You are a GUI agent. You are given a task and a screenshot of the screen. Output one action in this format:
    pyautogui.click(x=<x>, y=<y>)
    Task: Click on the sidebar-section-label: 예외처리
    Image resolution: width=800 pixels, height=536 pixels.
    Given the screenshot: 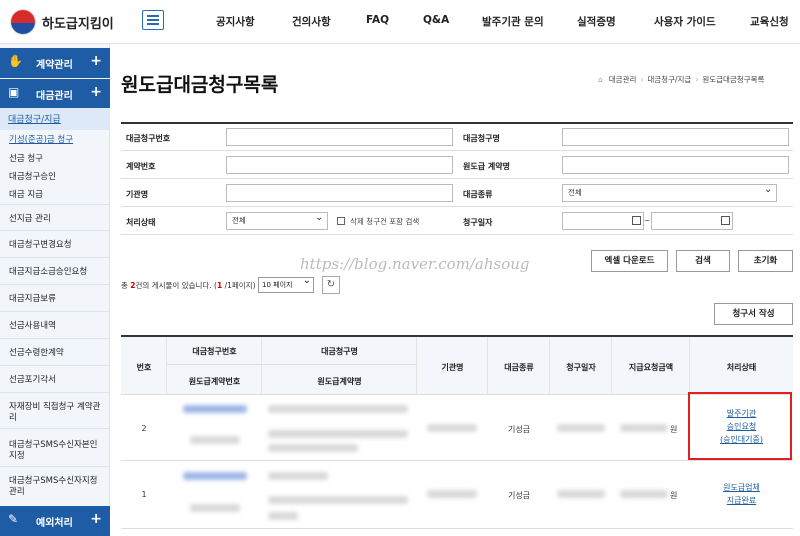 What is the action you would take?
    pyautogui.click(x=54, y=523)
    